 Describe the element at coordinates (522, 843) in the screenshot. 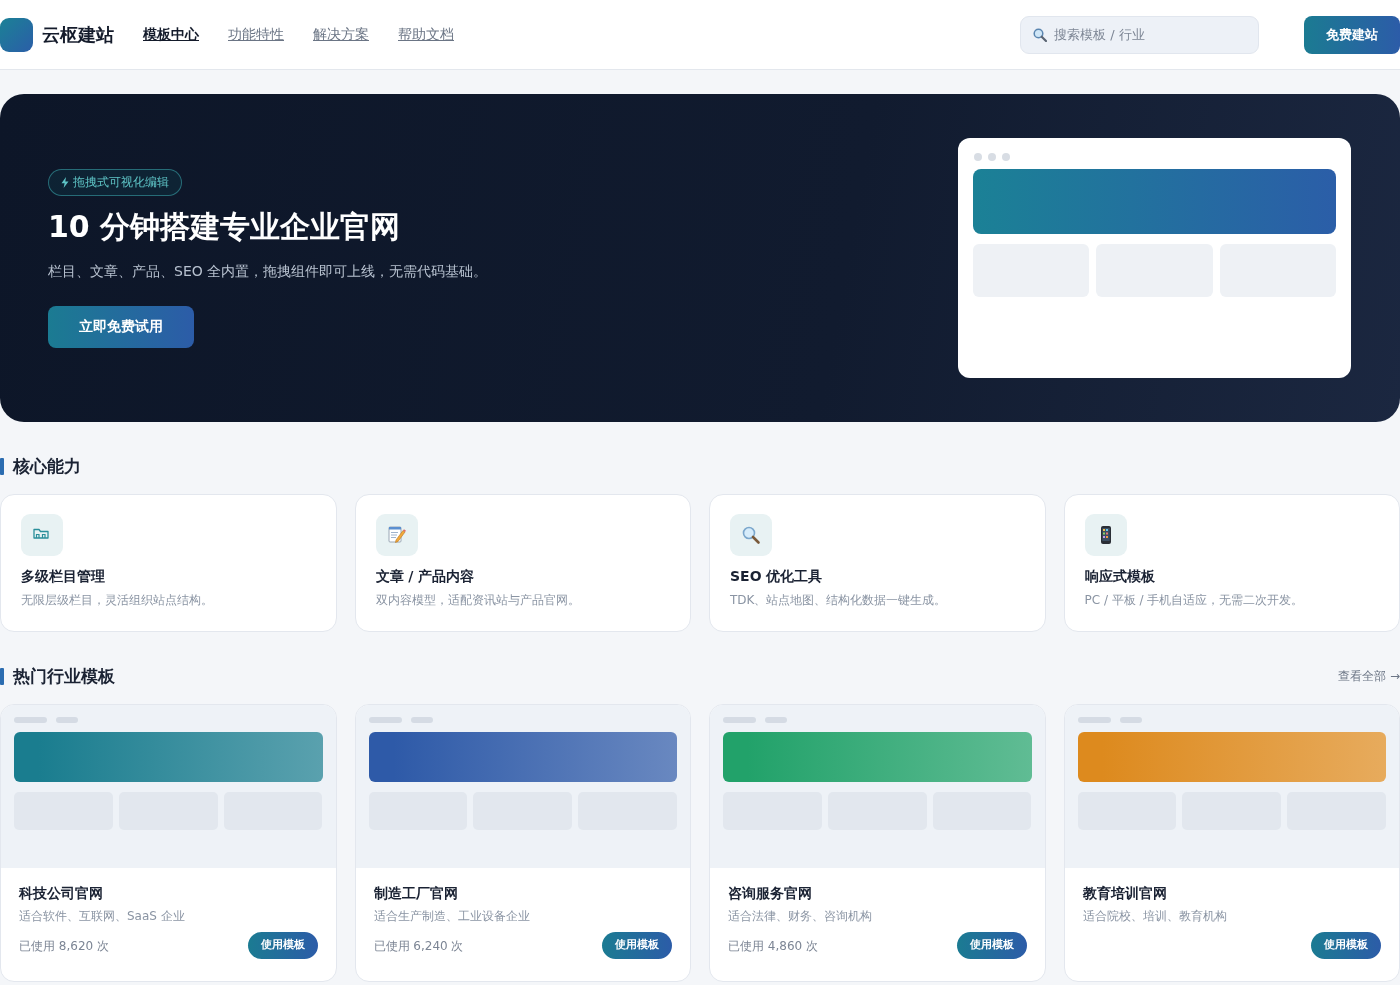

I see `template-card: 制造工厂官网 适合生产制造、工业设备企业 已使用 6,240 次 使用模板` at that location.